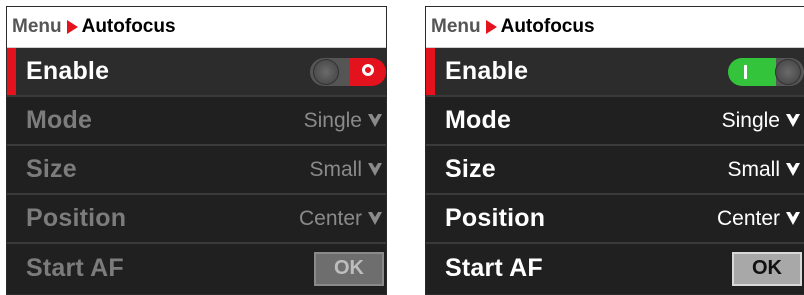 This screenshot has height=295, width=804. Describe the element at coordinates (745, 71) in the screenshot. I see `toggle-on-bar-icon` at that location.